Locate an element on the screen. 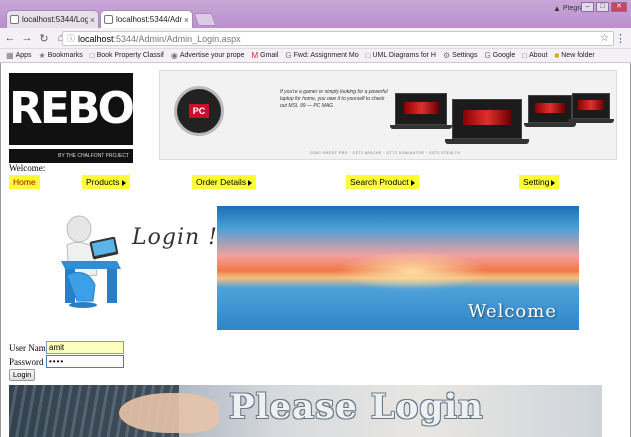  login-illustration-text: Login ! is located at coordinates (175, 237).